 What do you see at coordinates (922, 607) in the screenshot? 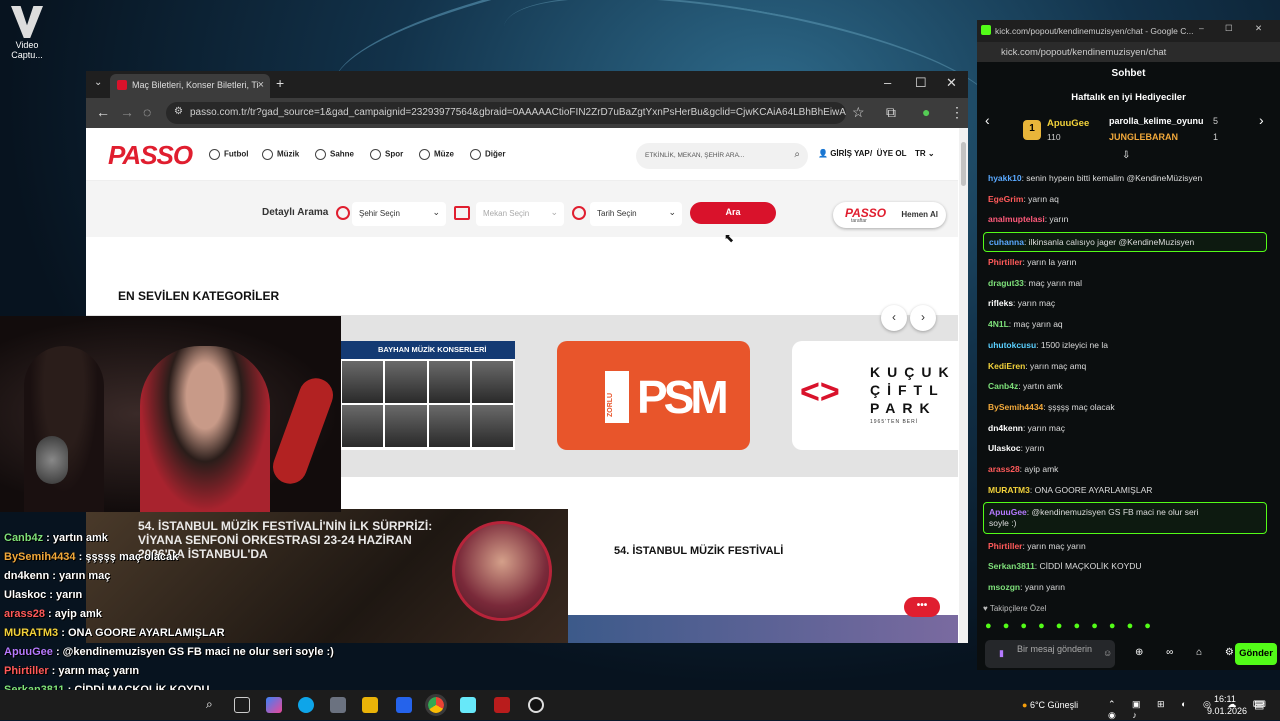
I see `support-chat-icon: •••` at bounding box center [922, 607].